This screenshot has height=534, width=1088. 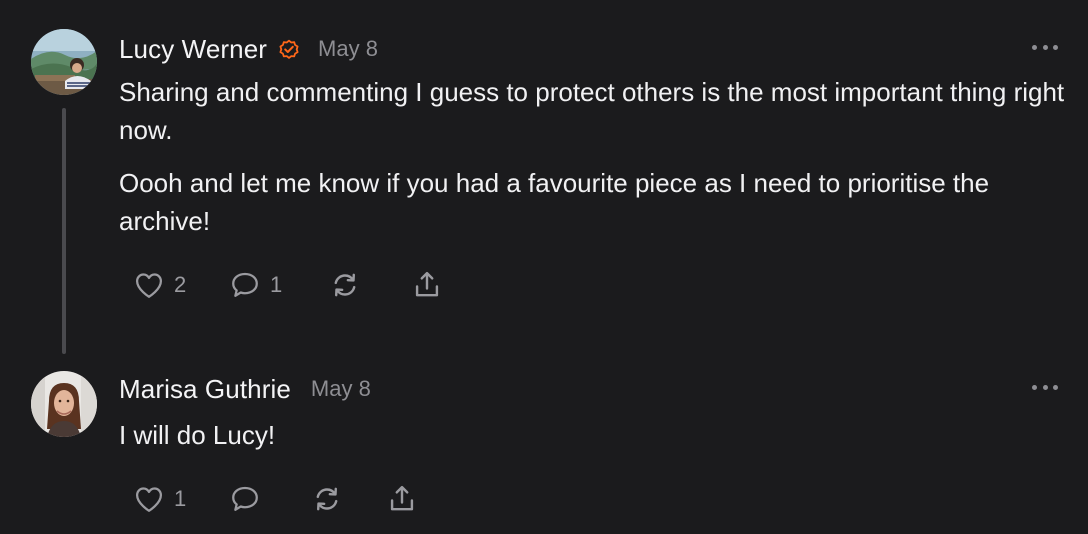 I want to click on comment-actions: 2 1, so click(x=288, y=285).